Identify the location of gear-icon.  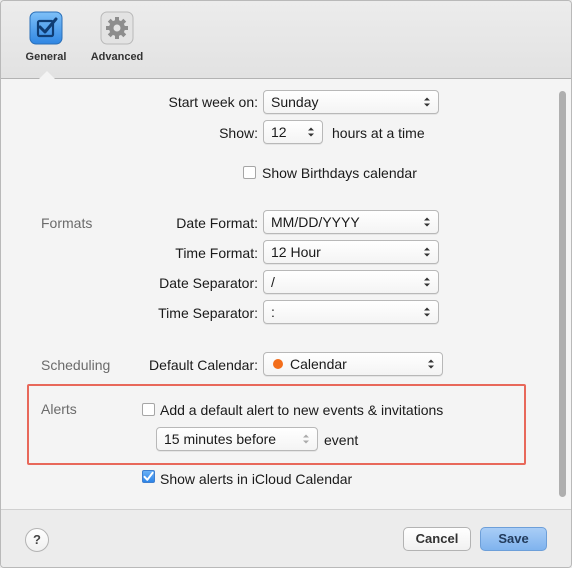
(117, 28).